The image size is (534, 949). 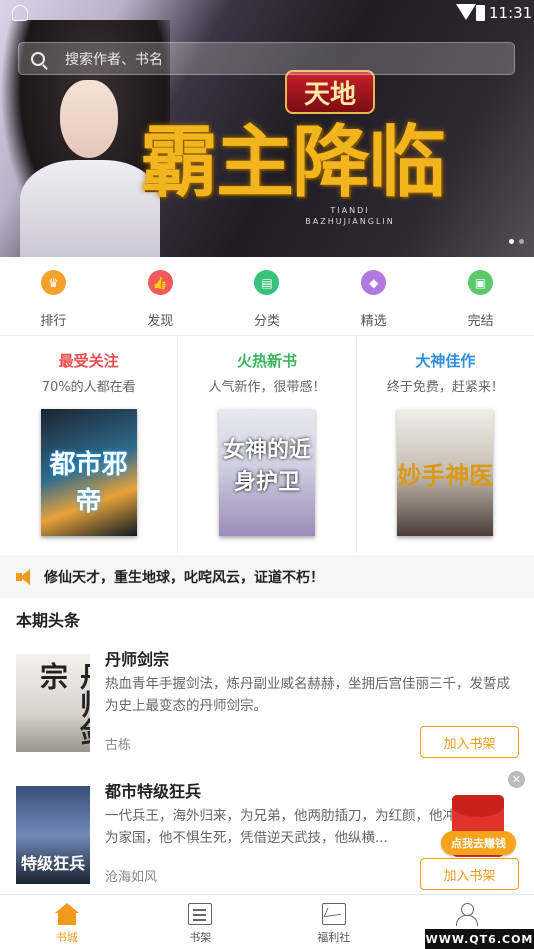 I want to click on announcement-text: 修仙天才，重生地球，叱咤风云，证道不朽！, so click(x=184, y=577).